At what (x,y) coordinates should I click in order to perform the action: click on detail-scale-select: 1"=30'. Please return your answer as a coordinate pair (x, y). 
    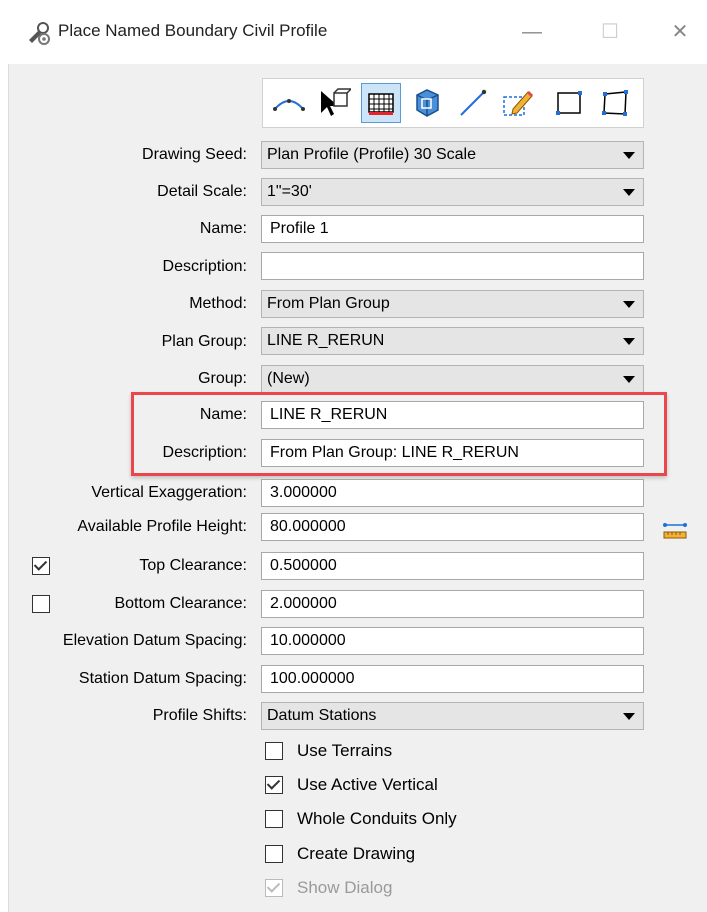
    Looking at the image, I should click on (452, 192).